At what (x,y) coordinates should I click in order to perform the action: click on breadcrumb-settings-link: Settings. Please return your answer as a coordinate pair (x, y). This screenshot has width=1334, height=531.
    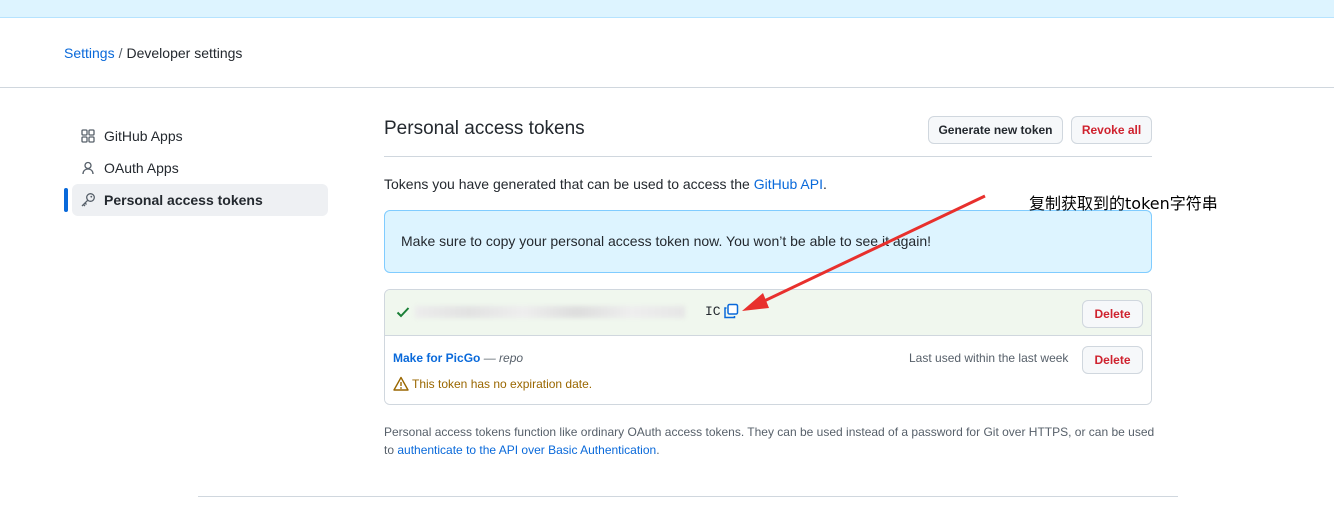
    Looking at the image, I should click on (89, 53).